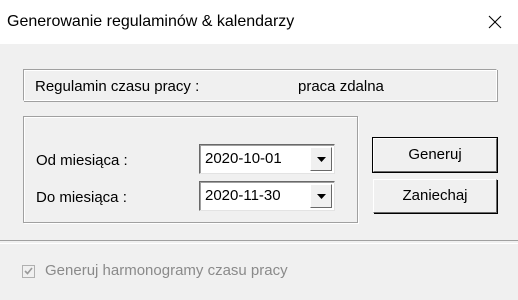 The width and height of the screenshot is (518, 300). What do you see at coordinates (117, 86) in the screenshot?
I see `regulation-label: Regulamin czasu pracy :` at bounding box center [117, 86].